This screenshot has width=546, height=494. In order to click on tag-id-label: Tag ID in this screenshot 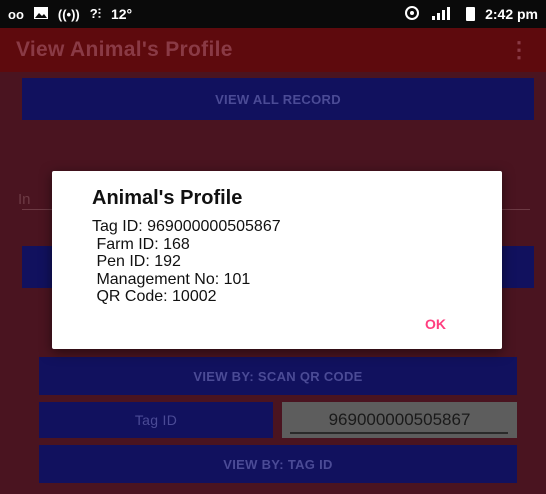, I will do `click(156, 420)`.